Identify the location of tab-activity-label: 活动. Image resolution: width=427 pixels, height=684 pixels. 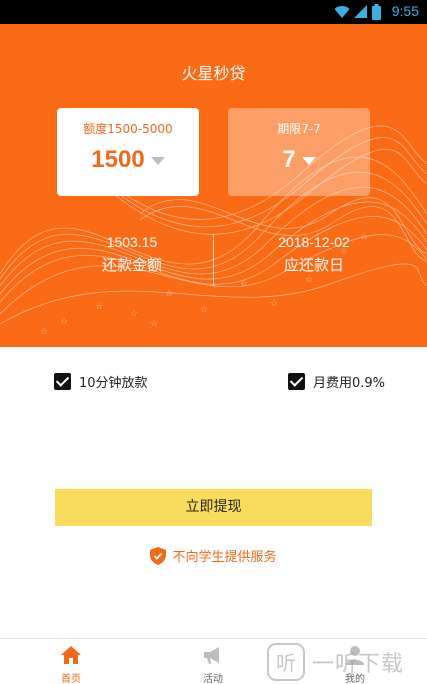
(213, 679).